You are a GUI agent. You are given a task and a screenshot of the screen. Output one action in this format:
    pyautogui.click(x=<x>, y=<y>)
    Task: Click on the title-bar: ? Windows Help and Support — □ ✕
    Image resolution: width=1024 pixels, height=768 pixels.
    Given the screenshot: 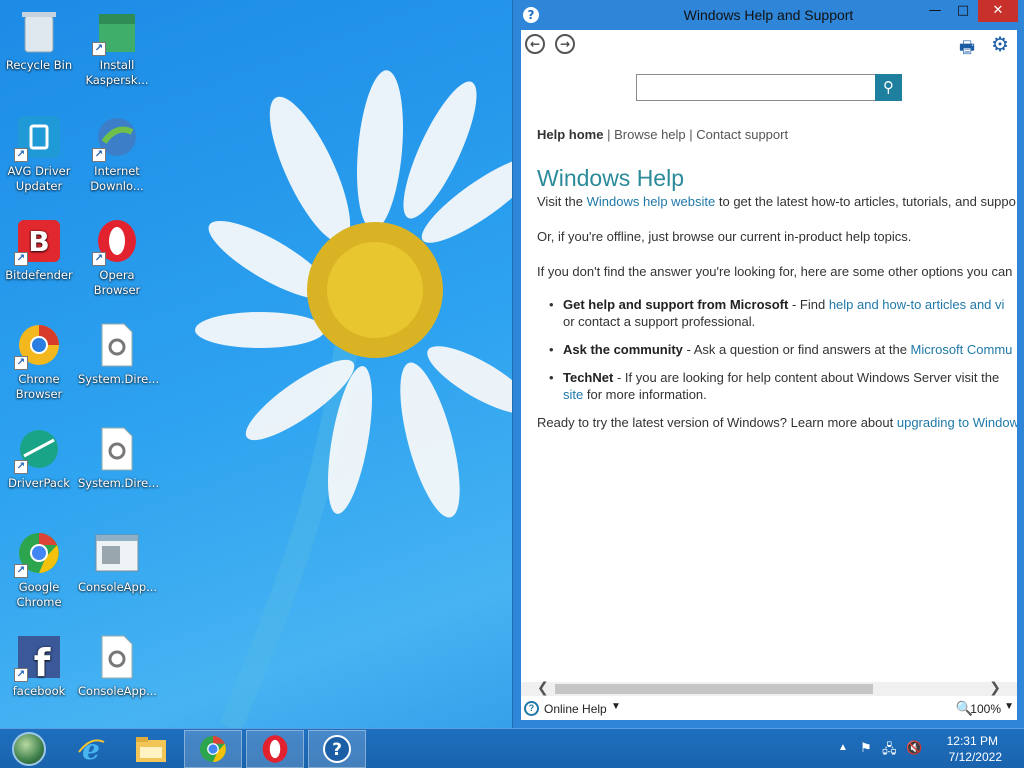 What is the action you would take?
    pyautogui.click(x=768, y=15)
    